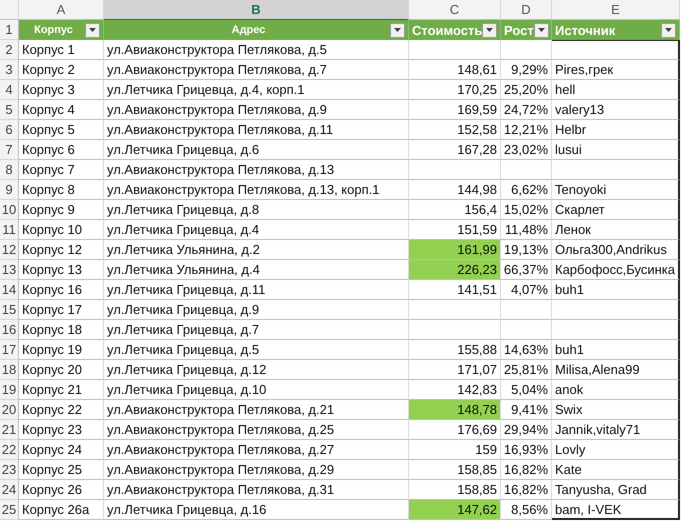 Image resolution: width=682 pixels, height=525 pixels. What do you see at coordinates (256, 190) in the screenshot?
I see `table-cell: ул.Авиаконструктора Петлякова, д.13, корп.1` at bounding box center [256, 190].